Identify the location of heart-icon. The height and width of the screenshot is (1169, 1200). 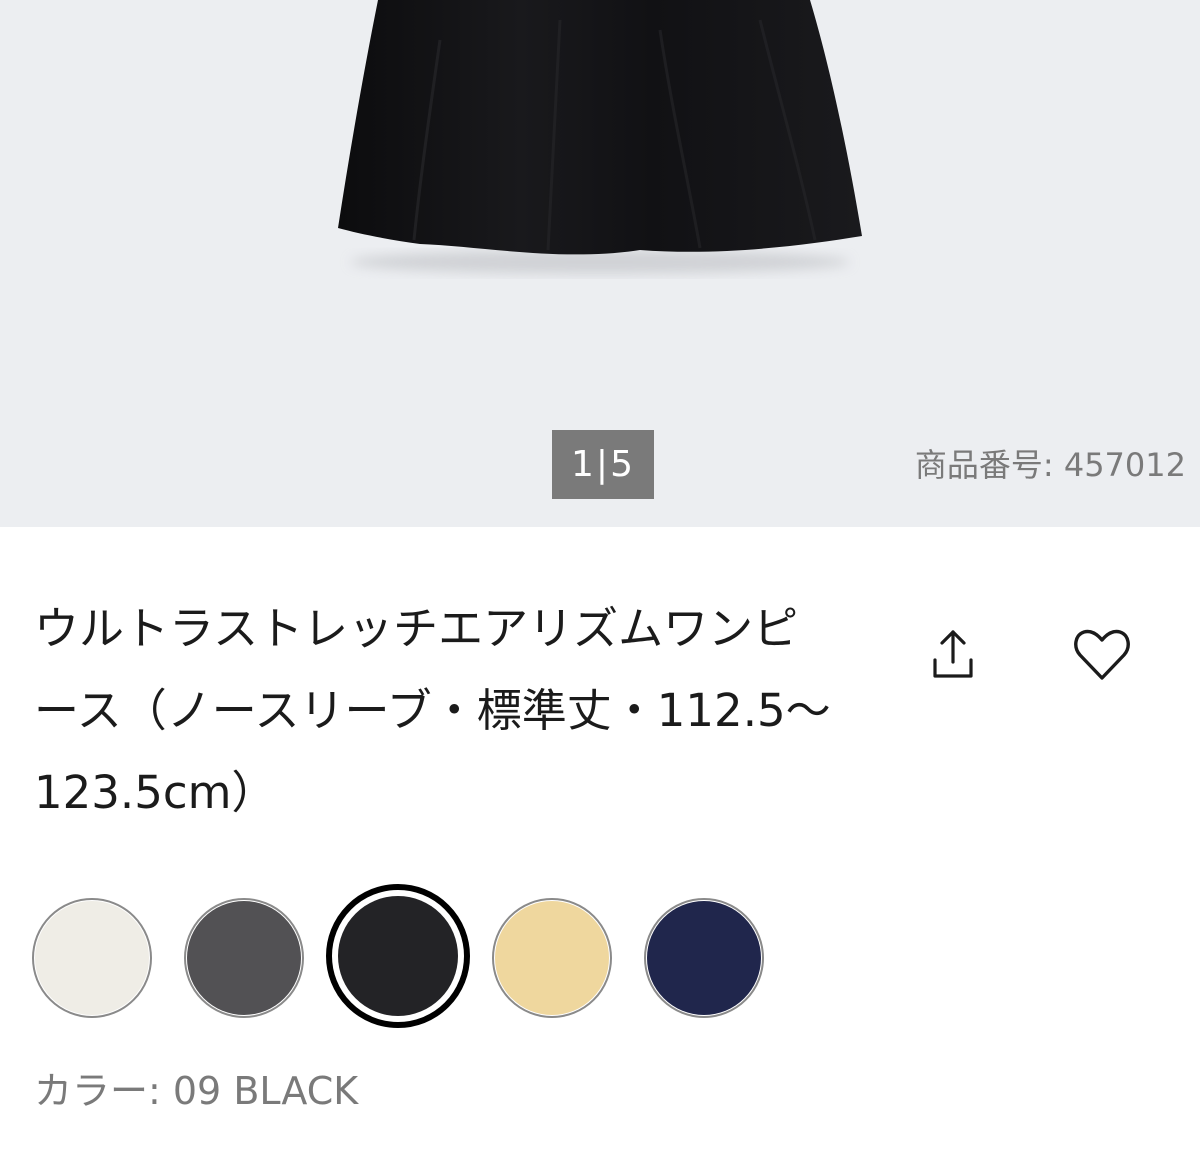
(1102, 654).